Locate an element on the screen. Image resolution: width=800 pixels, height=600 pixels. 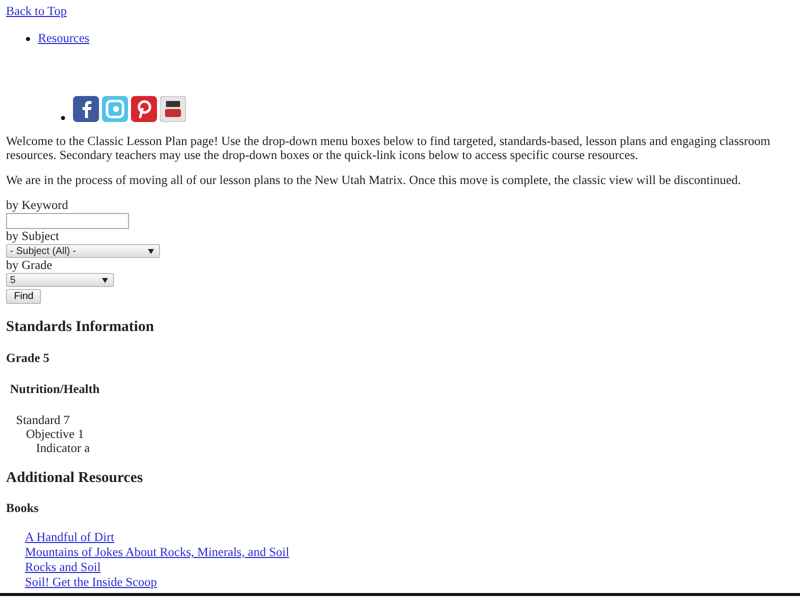
nav-link: Resources is located at coordinates (64, 38).